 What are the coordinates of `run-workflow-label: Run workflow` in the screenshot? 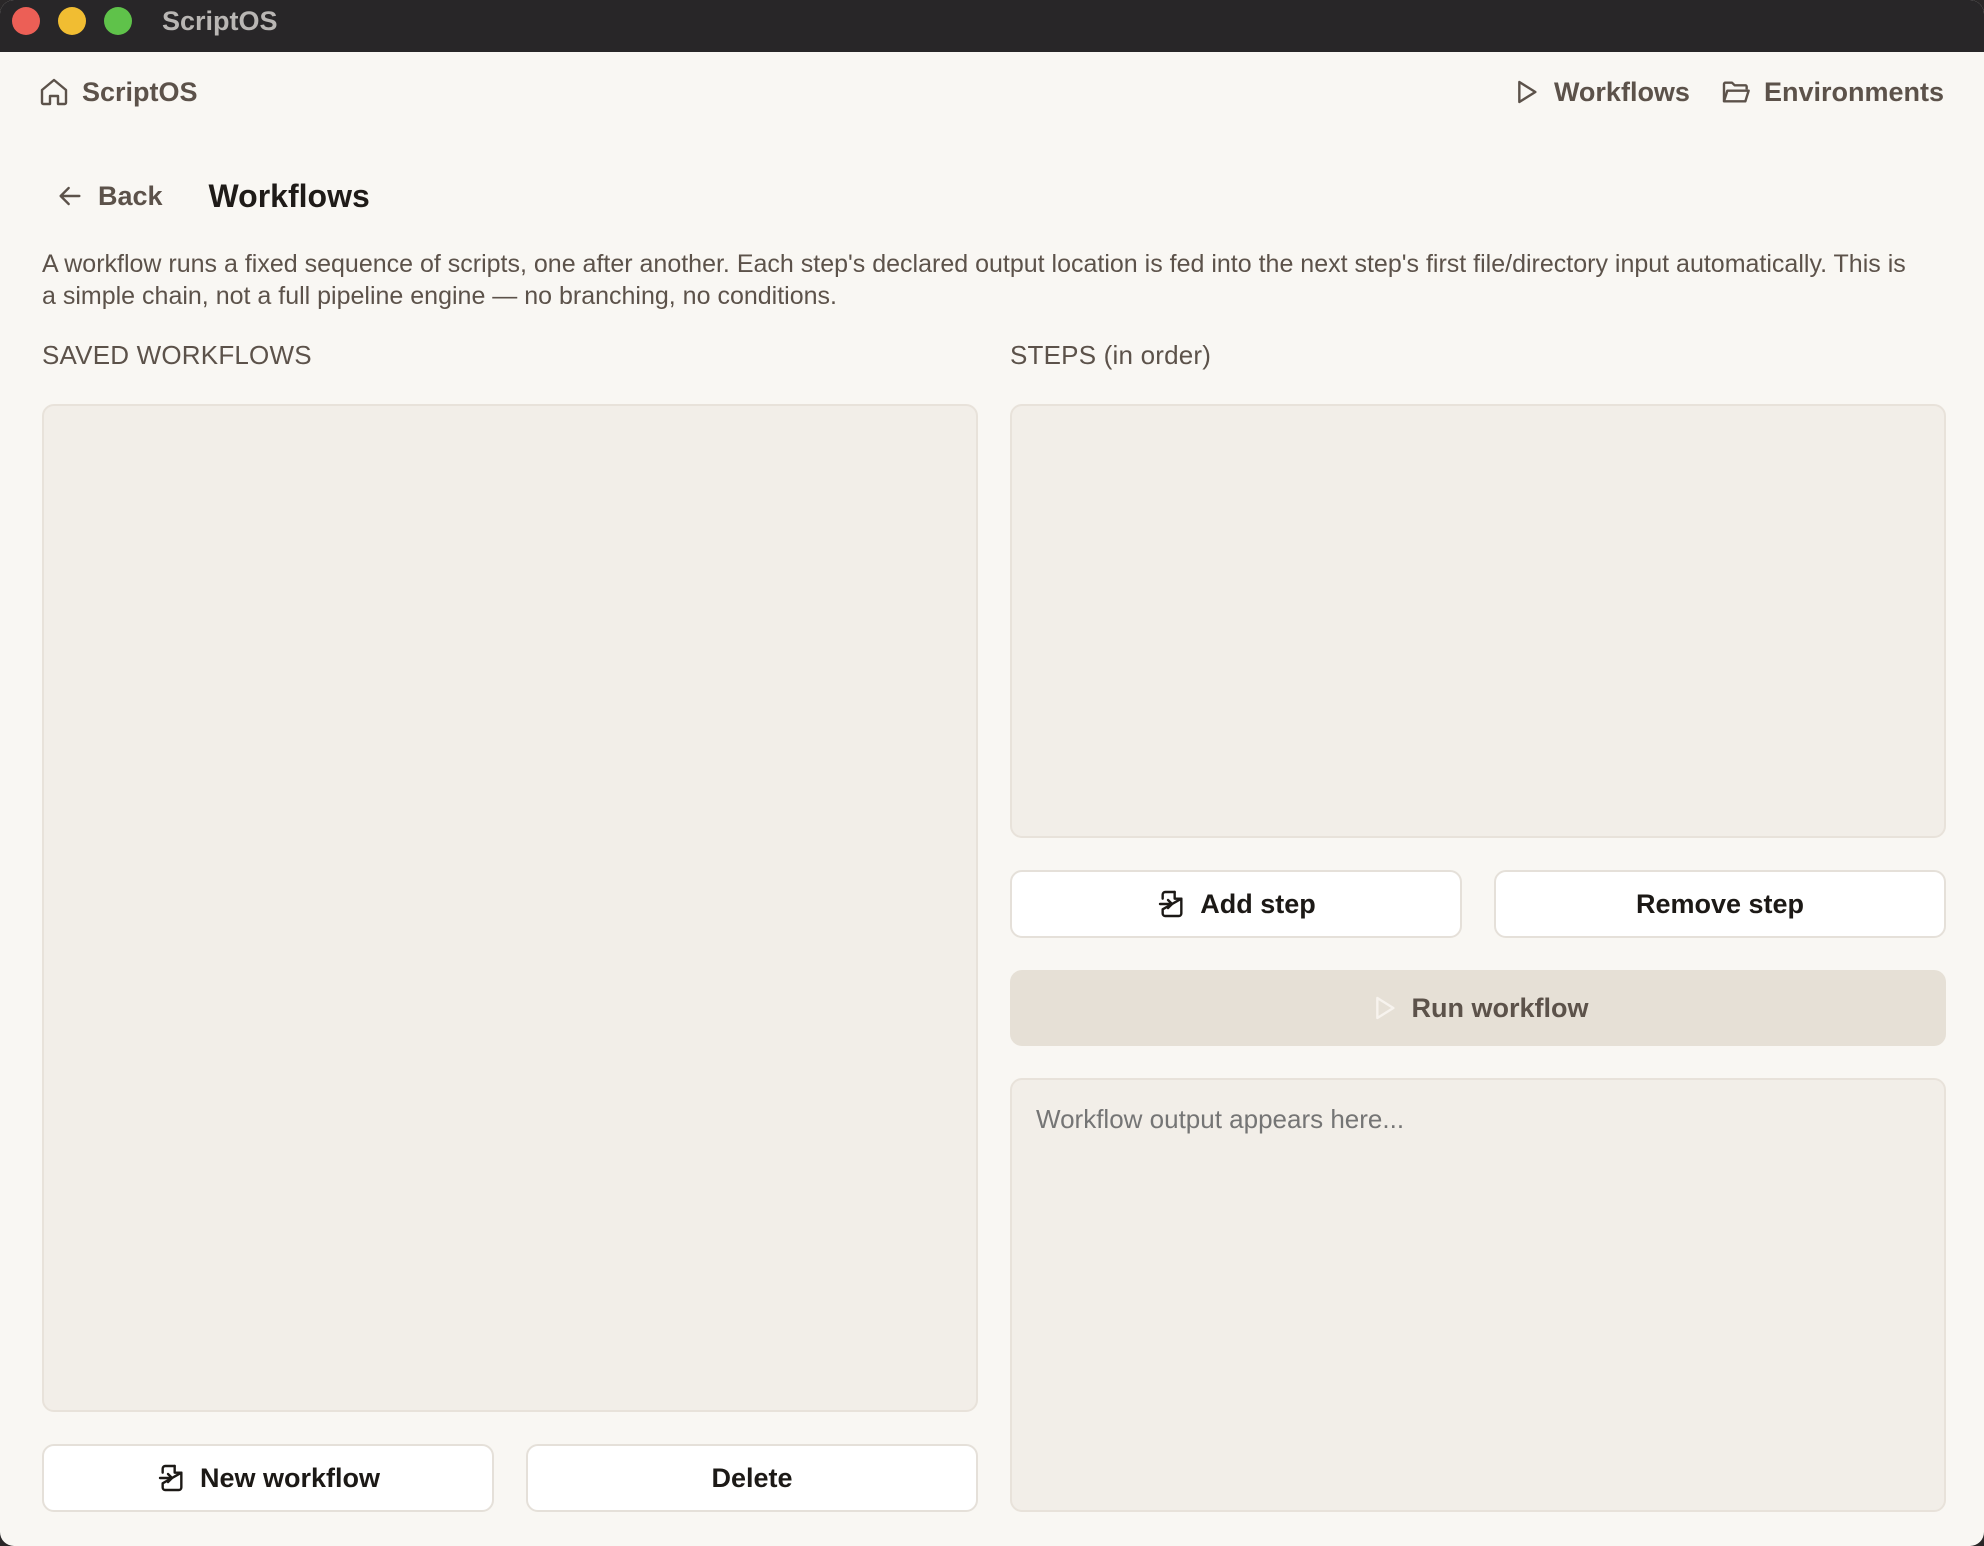 It's located at (1500, 1007).